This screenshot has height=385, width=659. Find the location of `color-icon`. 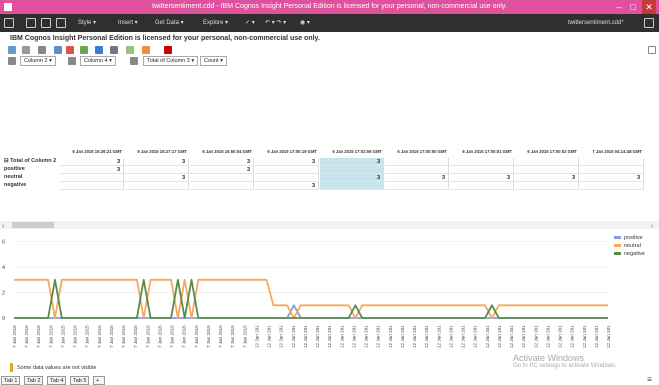

color-icon is located at coordinates (146, 50).